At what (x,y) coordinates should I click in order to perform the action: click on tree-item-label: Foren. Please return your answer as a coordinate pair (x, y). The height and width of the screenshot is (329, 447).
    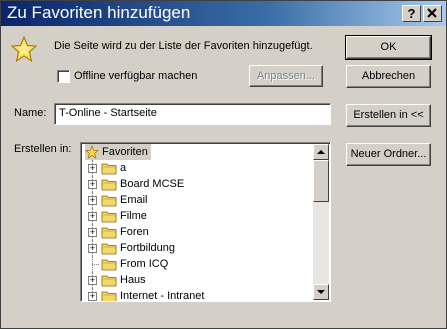
    Looking at the image, I should click on (134, 232).